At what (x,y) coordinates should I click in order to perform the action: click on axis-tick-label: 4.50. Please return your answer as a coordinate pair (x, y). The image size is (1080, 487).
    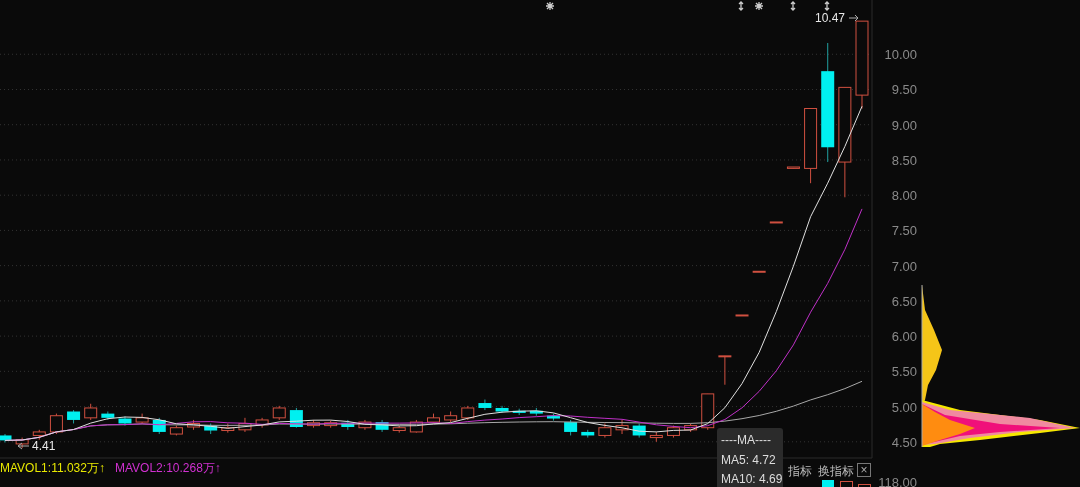
    Looking at the image, I should click on (904, 442).